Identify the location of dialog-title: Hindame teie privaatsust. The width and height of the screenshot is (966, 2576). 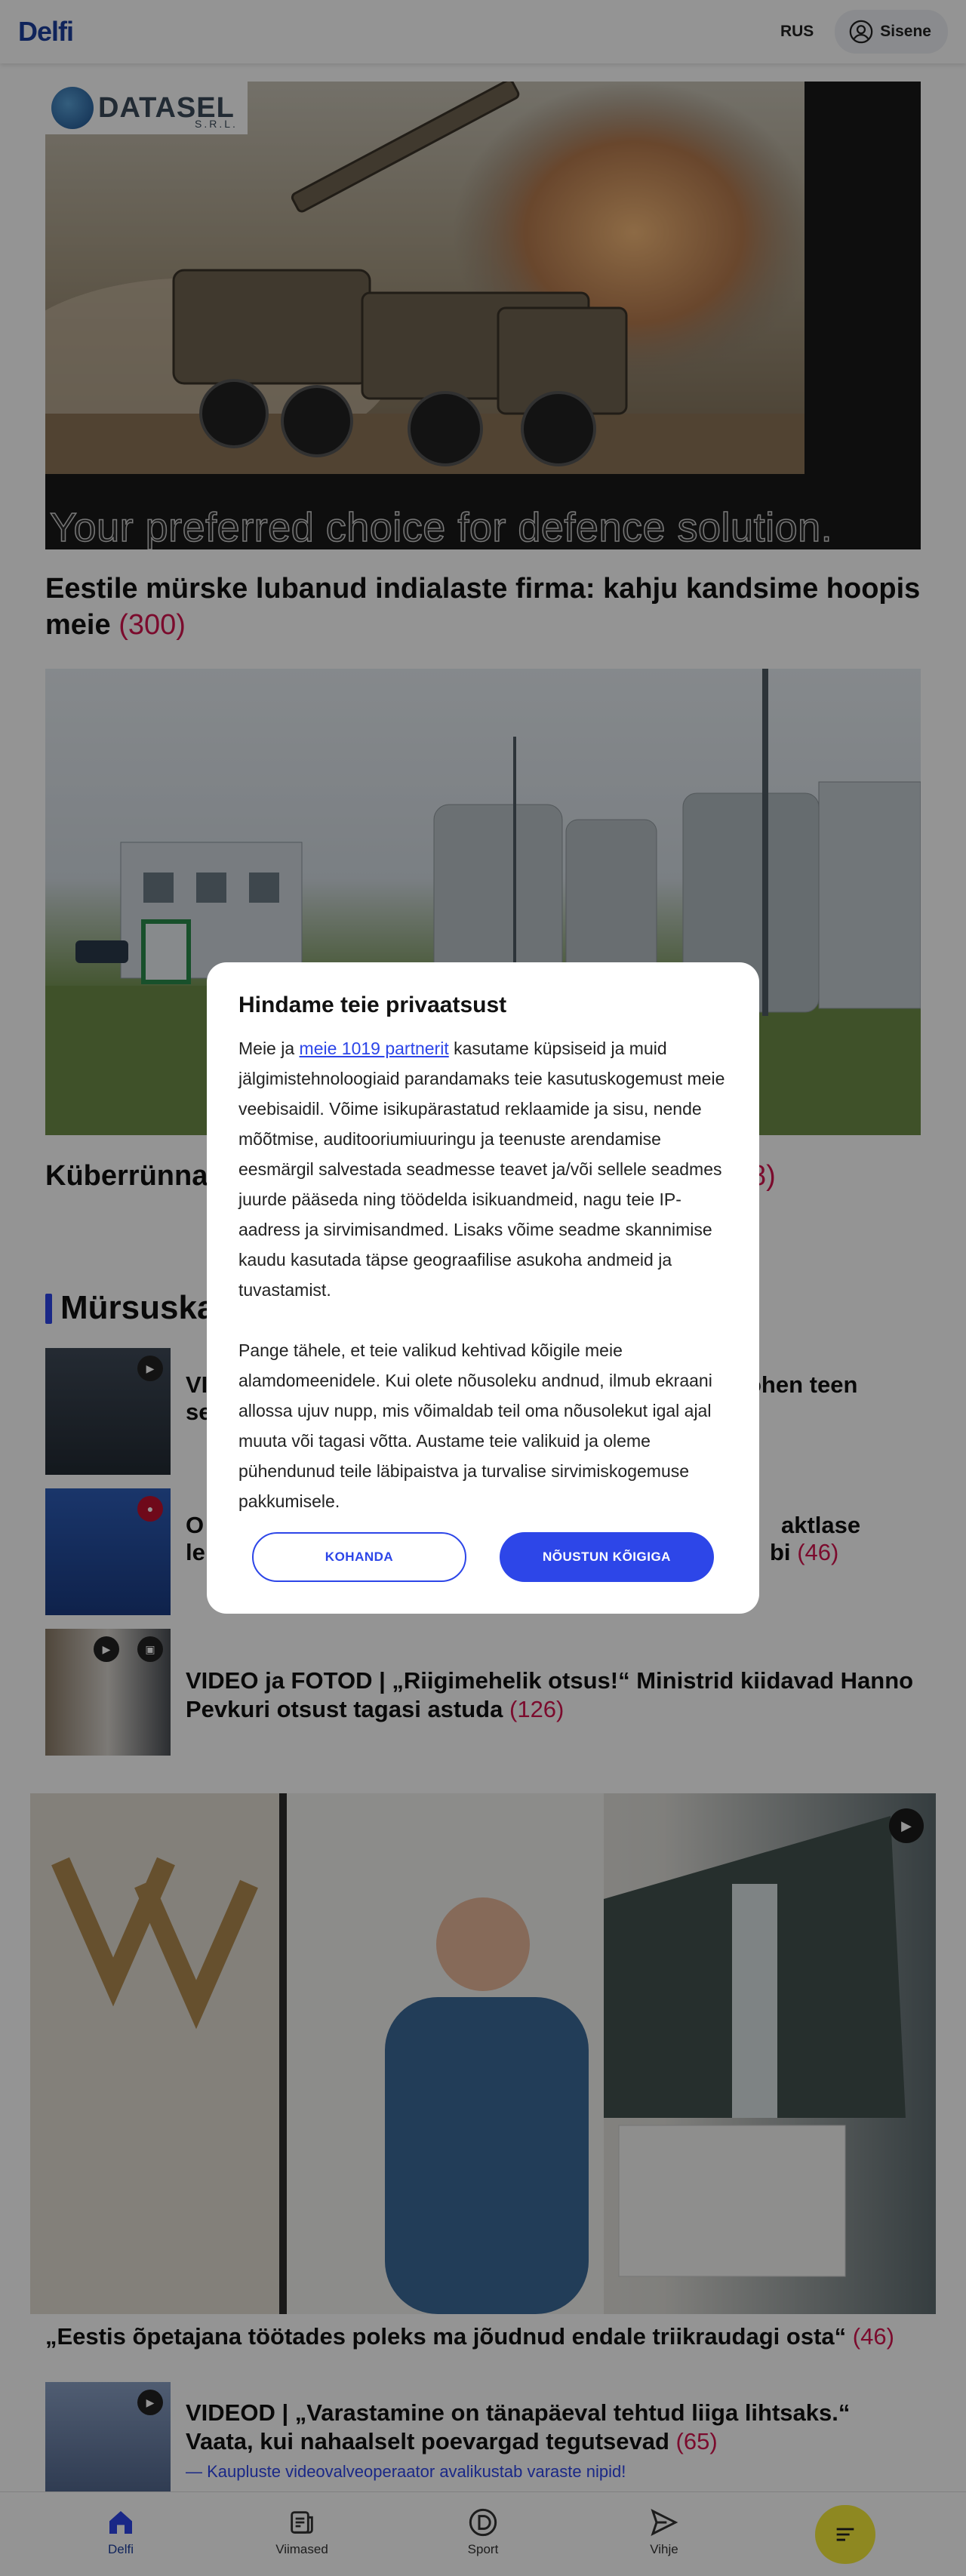
(372, 1005).